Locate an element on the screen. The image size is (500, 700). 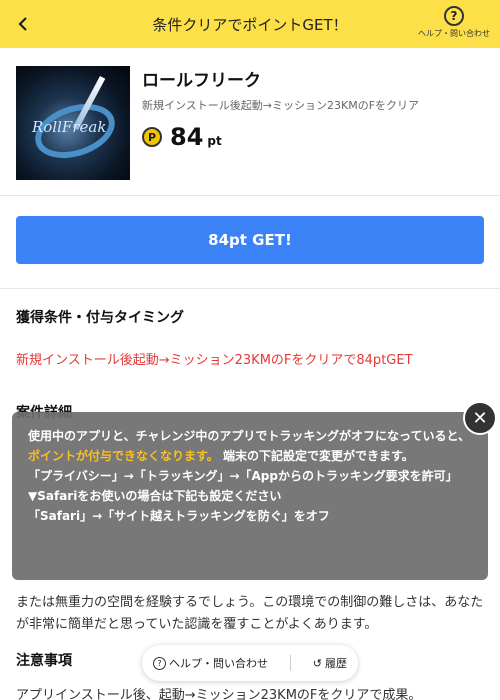
bottom-help-label: ヘルプ・問い合わせ is located at coordinates (218, 663).